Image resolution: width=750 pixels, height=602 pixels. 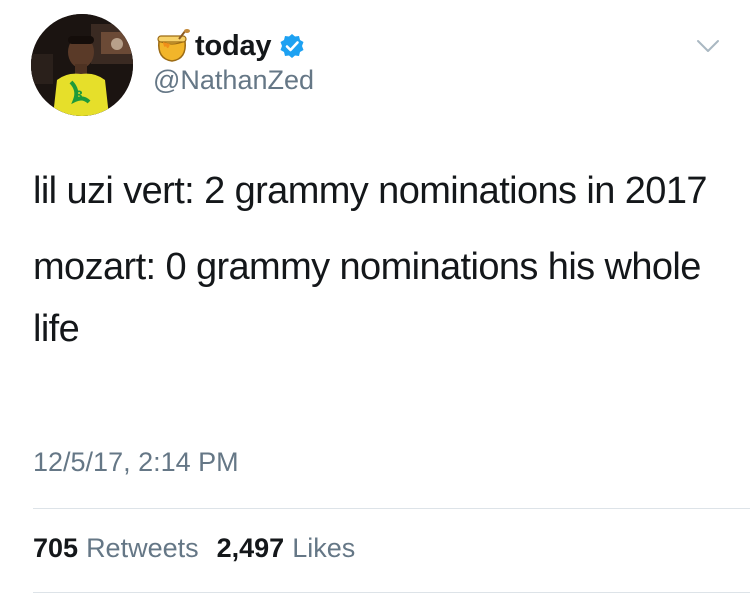 I want to click on chevron-down-icon, so click(x=708, y=46).